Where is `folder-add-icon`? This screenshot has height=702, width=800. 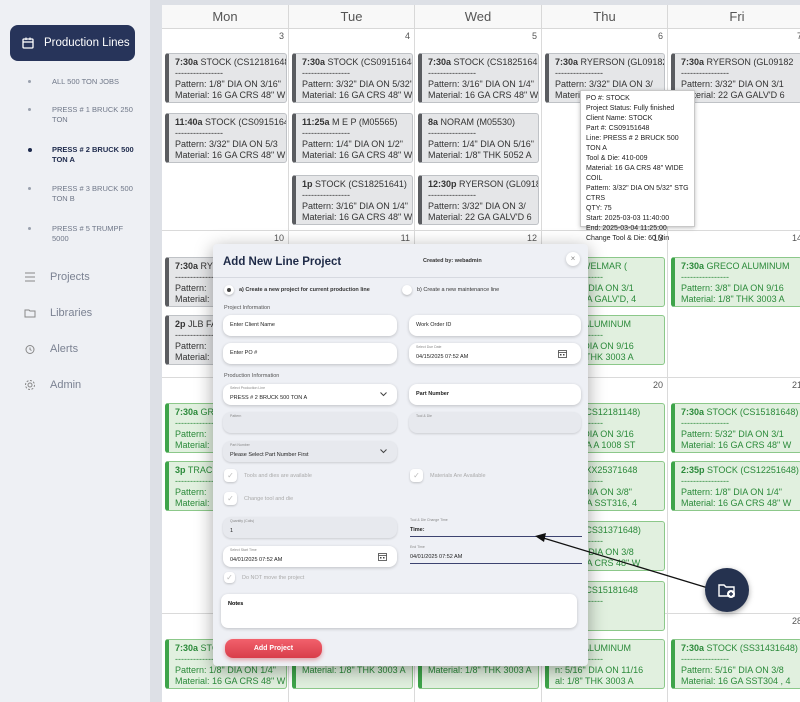
folder-add-icon is located at coordinates (726, 591).